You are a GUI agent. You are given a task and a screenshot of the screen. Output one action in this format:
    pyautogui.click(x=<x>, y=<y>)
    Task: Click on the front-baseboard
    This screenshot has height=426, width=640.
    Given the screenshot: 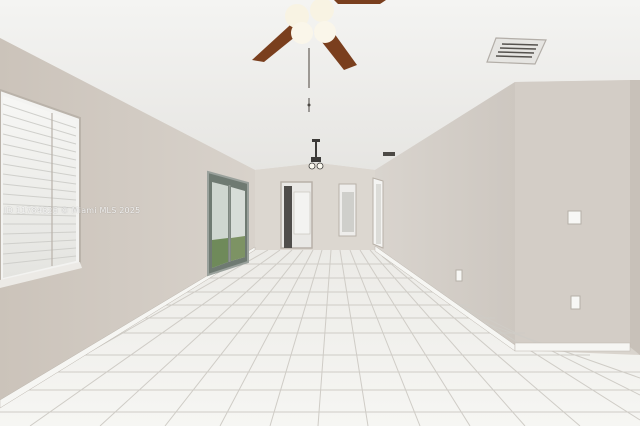 What is the action you would take?
    pyautogui.click(x=572, y=347)
    